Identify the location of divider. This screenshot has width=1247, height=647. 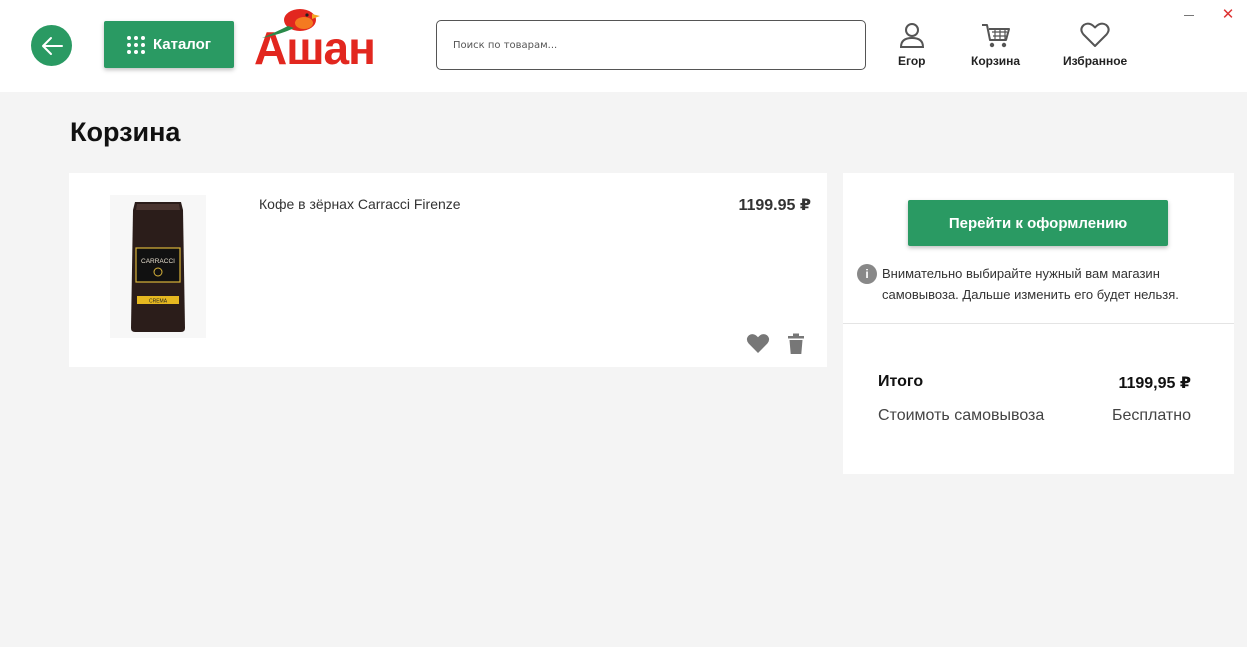
(1038, 323).